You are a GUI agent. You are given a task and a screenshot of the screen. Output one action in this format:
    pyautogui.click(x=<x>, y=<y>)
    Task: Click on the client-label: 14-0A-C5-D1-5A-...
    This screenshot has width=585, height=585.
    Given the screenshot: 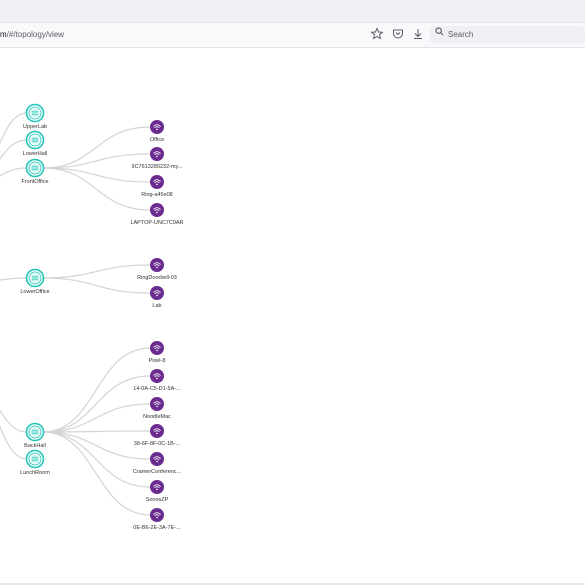 What is the action you would take?
    pyautogui.click(x=157, y=389)
    